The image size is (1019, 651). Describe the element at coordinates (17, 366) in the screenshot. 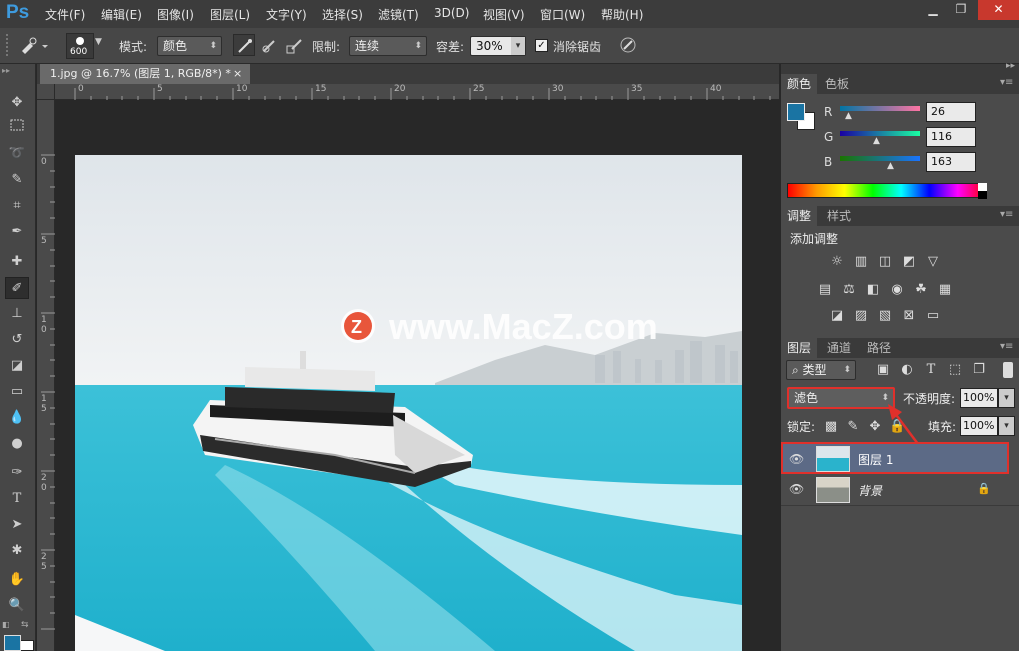

I see `eraser-tool-icon: ◪` at that location.